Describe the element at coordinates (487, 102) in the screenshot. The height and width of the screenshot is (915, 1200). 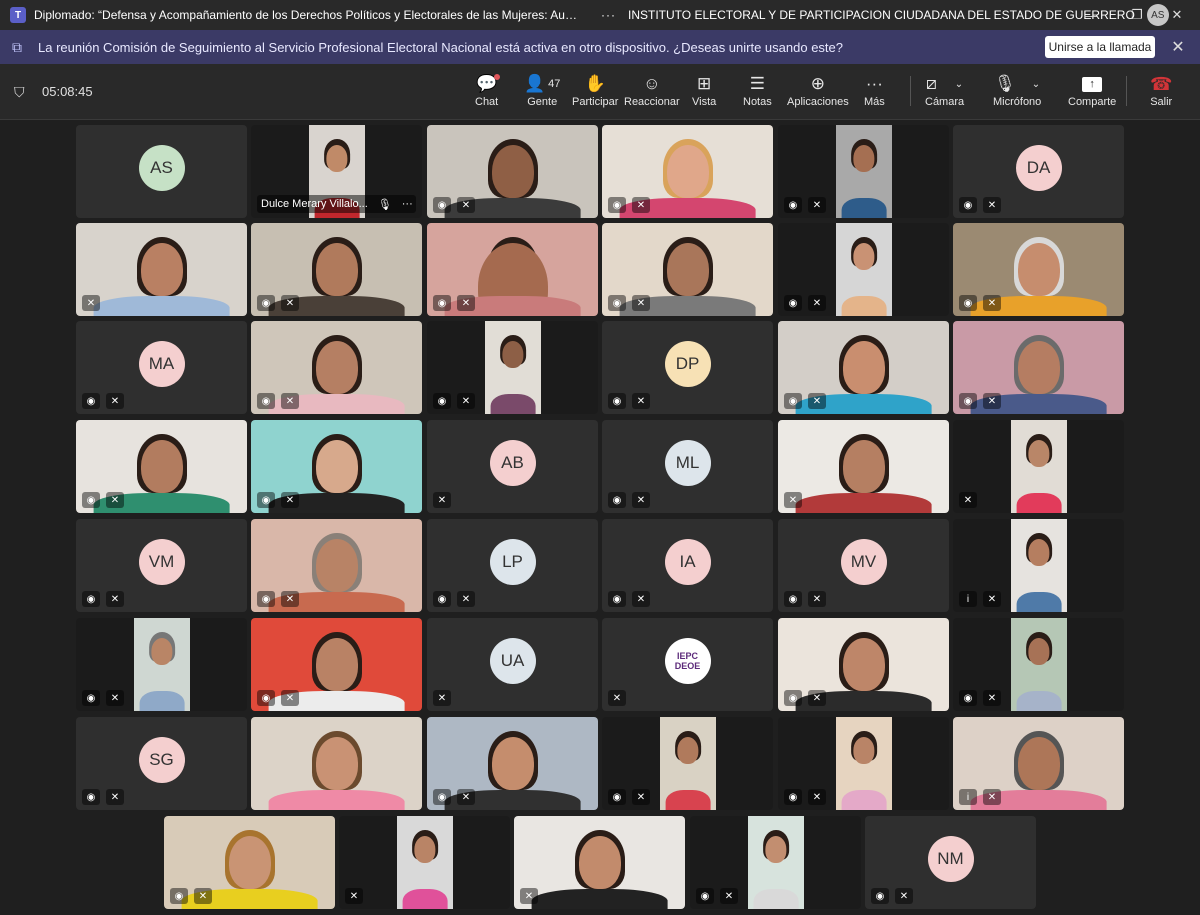
I see `chat-label: Chat` at that location.